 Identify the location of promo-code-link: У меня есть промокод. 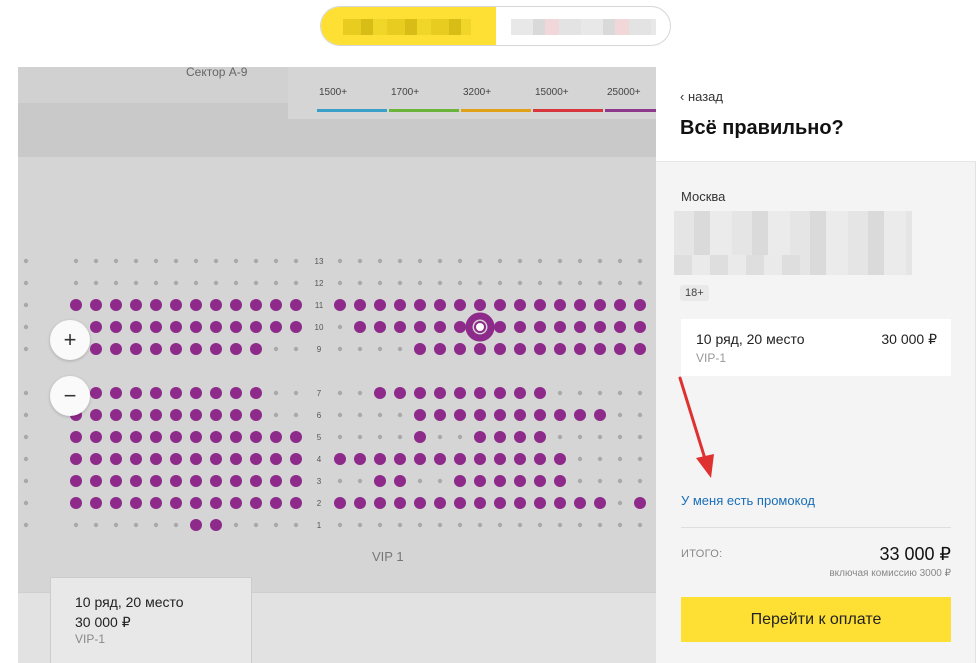
(748, 500).